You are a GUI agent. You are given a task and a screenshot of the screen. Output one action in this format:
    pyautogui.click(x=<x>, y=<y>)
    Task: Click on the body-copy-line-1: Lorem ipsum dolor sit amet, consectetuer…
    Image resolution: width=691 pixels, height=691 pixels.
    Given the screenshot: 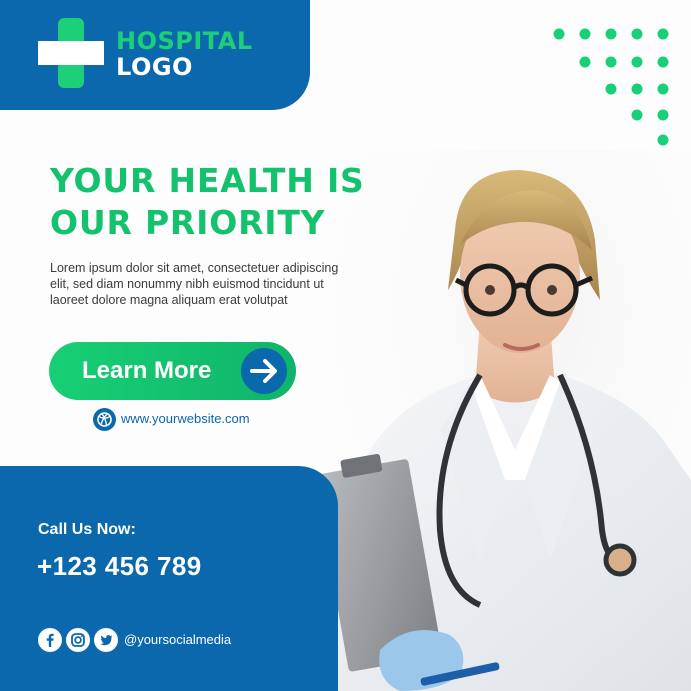 What is the action you would take?
    pyautogui.click(x=194, y=268)
    